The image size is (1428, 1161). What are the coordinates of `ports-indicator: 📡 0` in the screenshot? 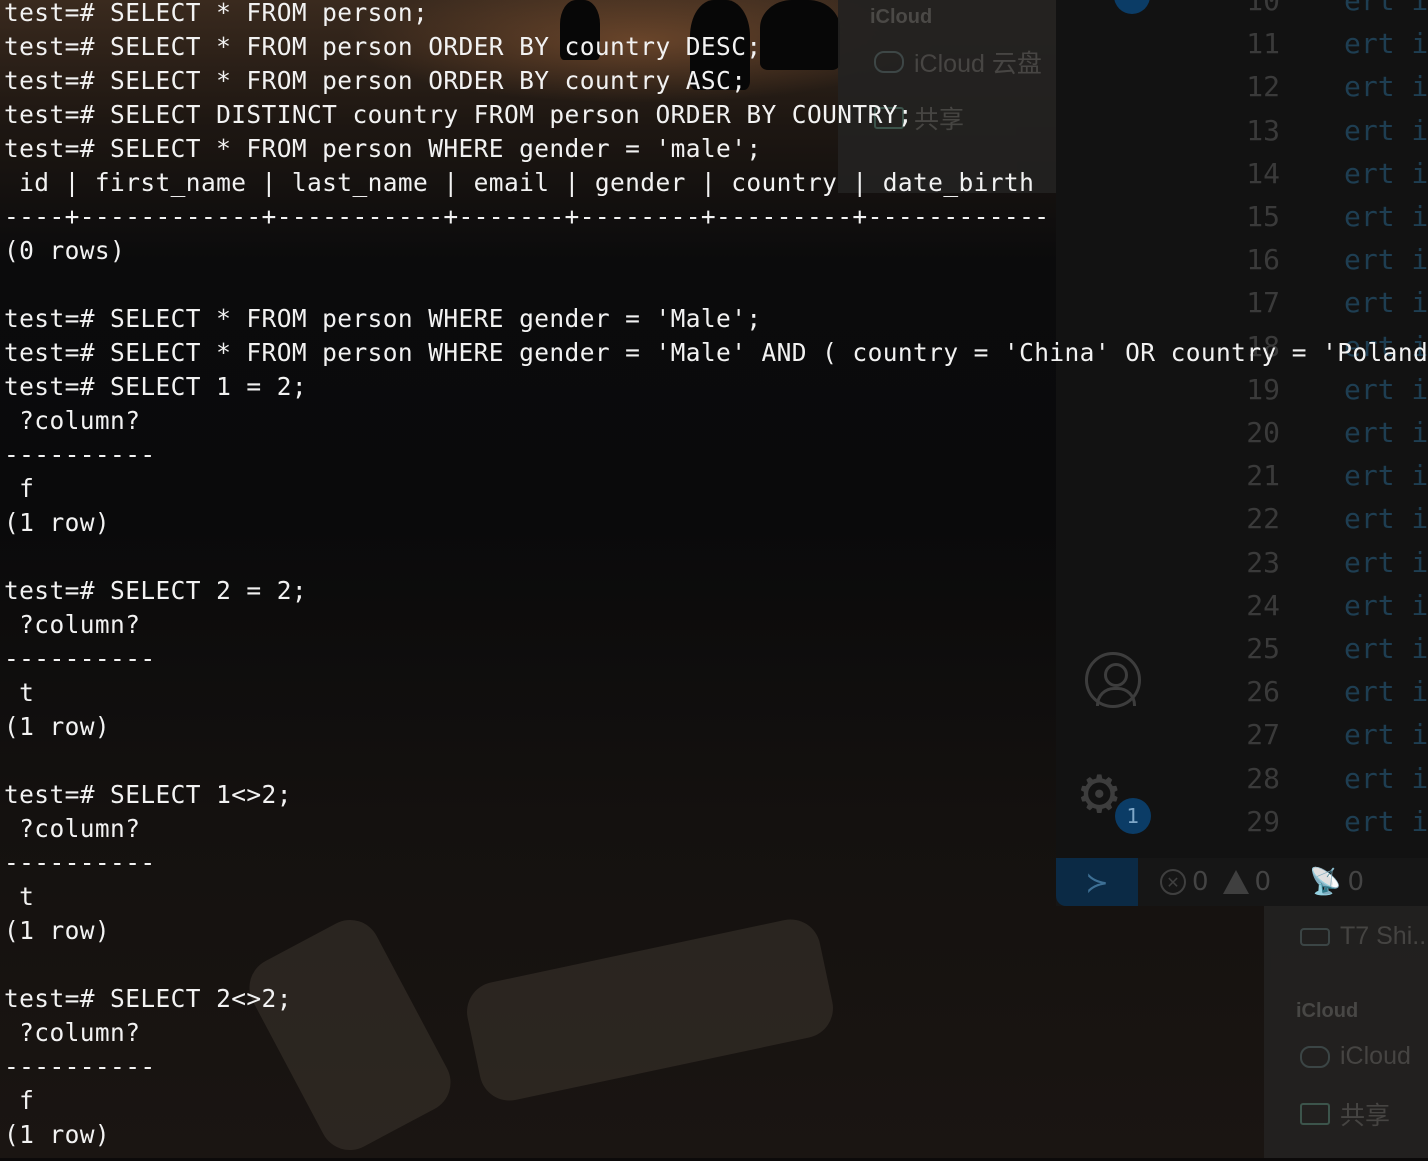 It's located at (1336, 882).